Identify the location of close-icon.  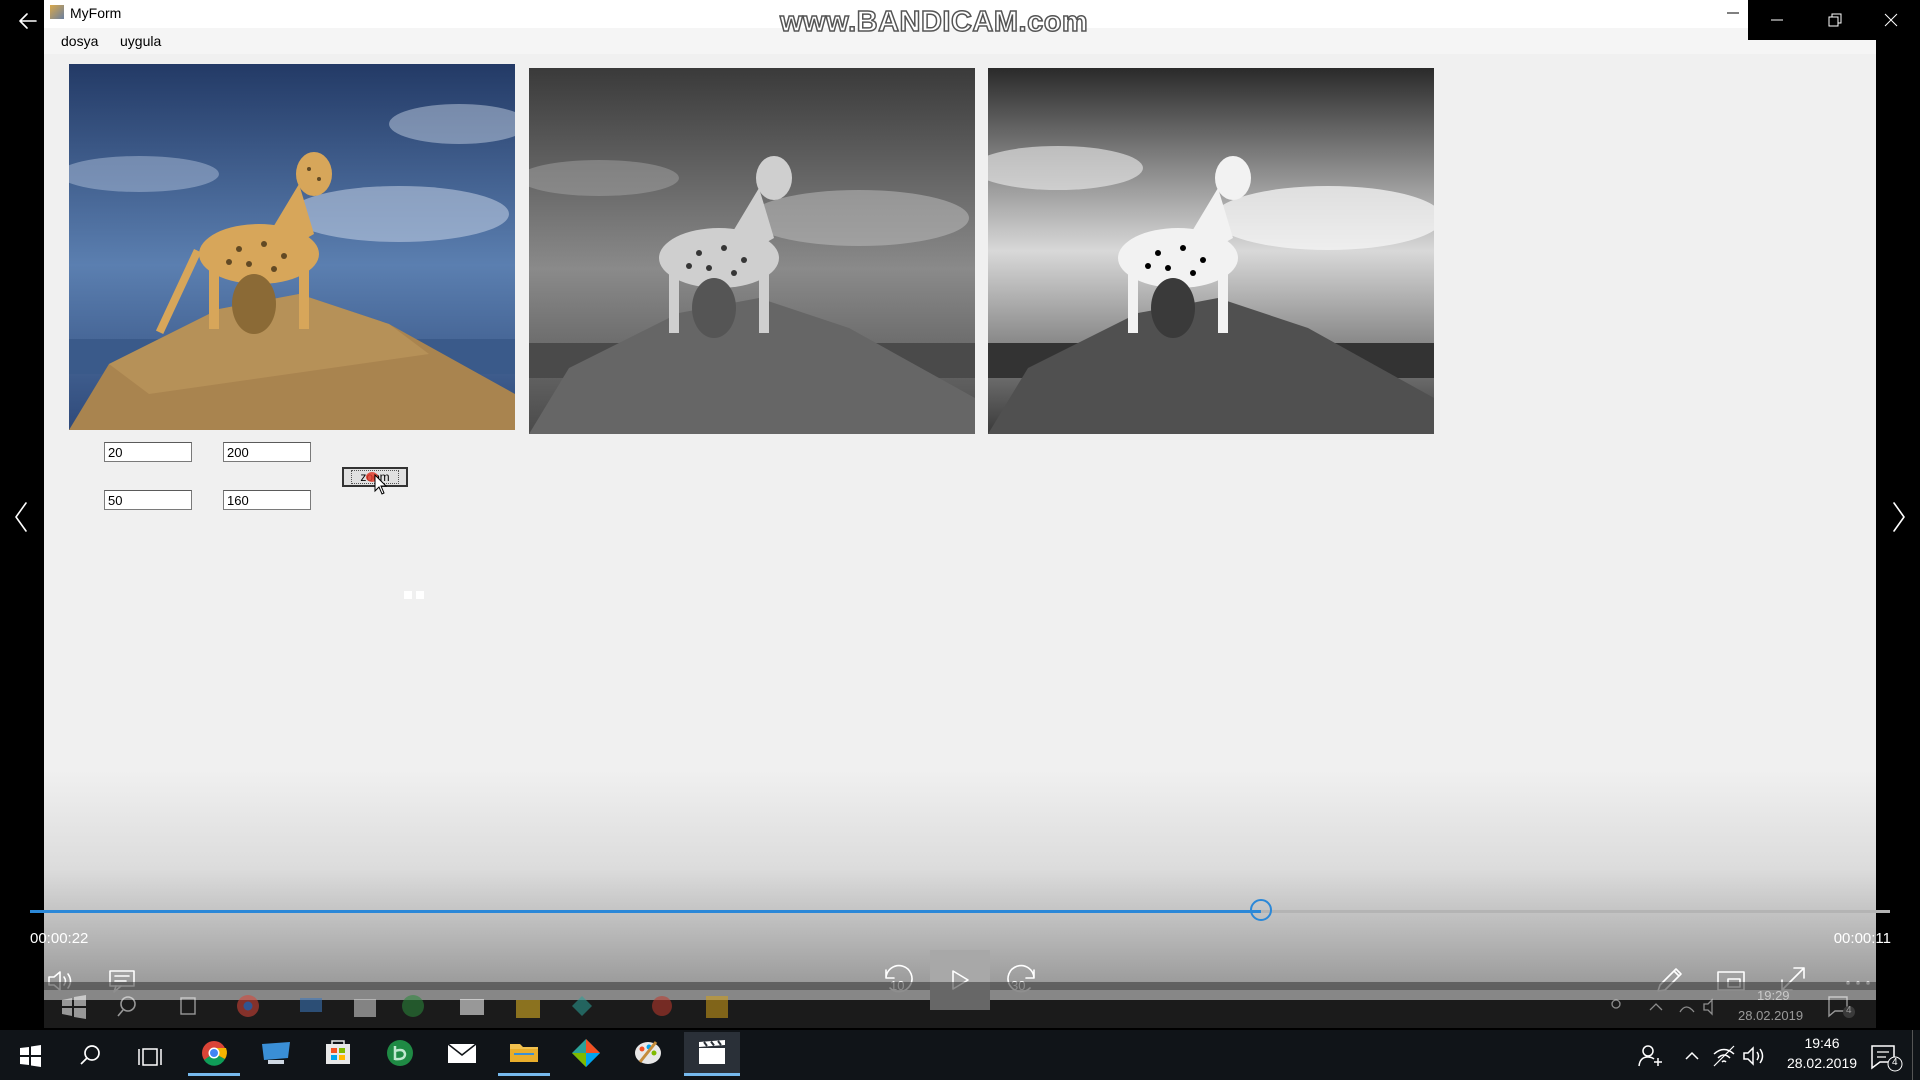
(1891, 20).